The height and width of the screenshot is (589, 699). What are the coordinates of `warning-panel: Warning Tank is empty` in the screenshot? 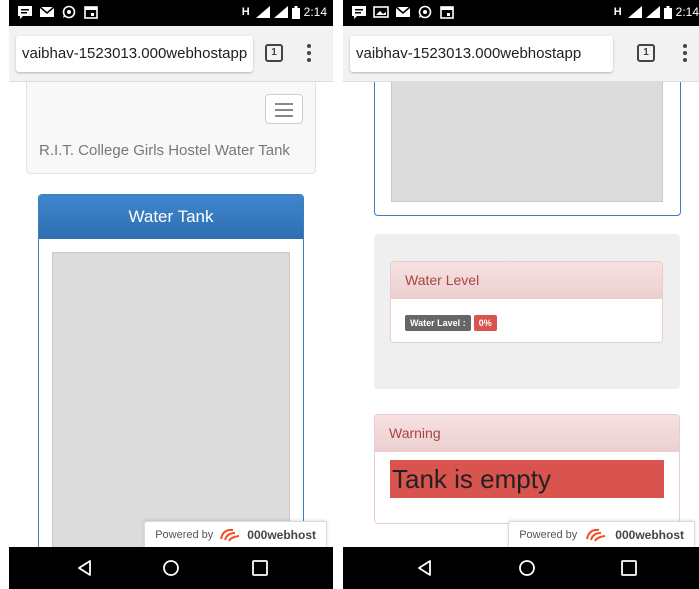 It's located at (527, 469).